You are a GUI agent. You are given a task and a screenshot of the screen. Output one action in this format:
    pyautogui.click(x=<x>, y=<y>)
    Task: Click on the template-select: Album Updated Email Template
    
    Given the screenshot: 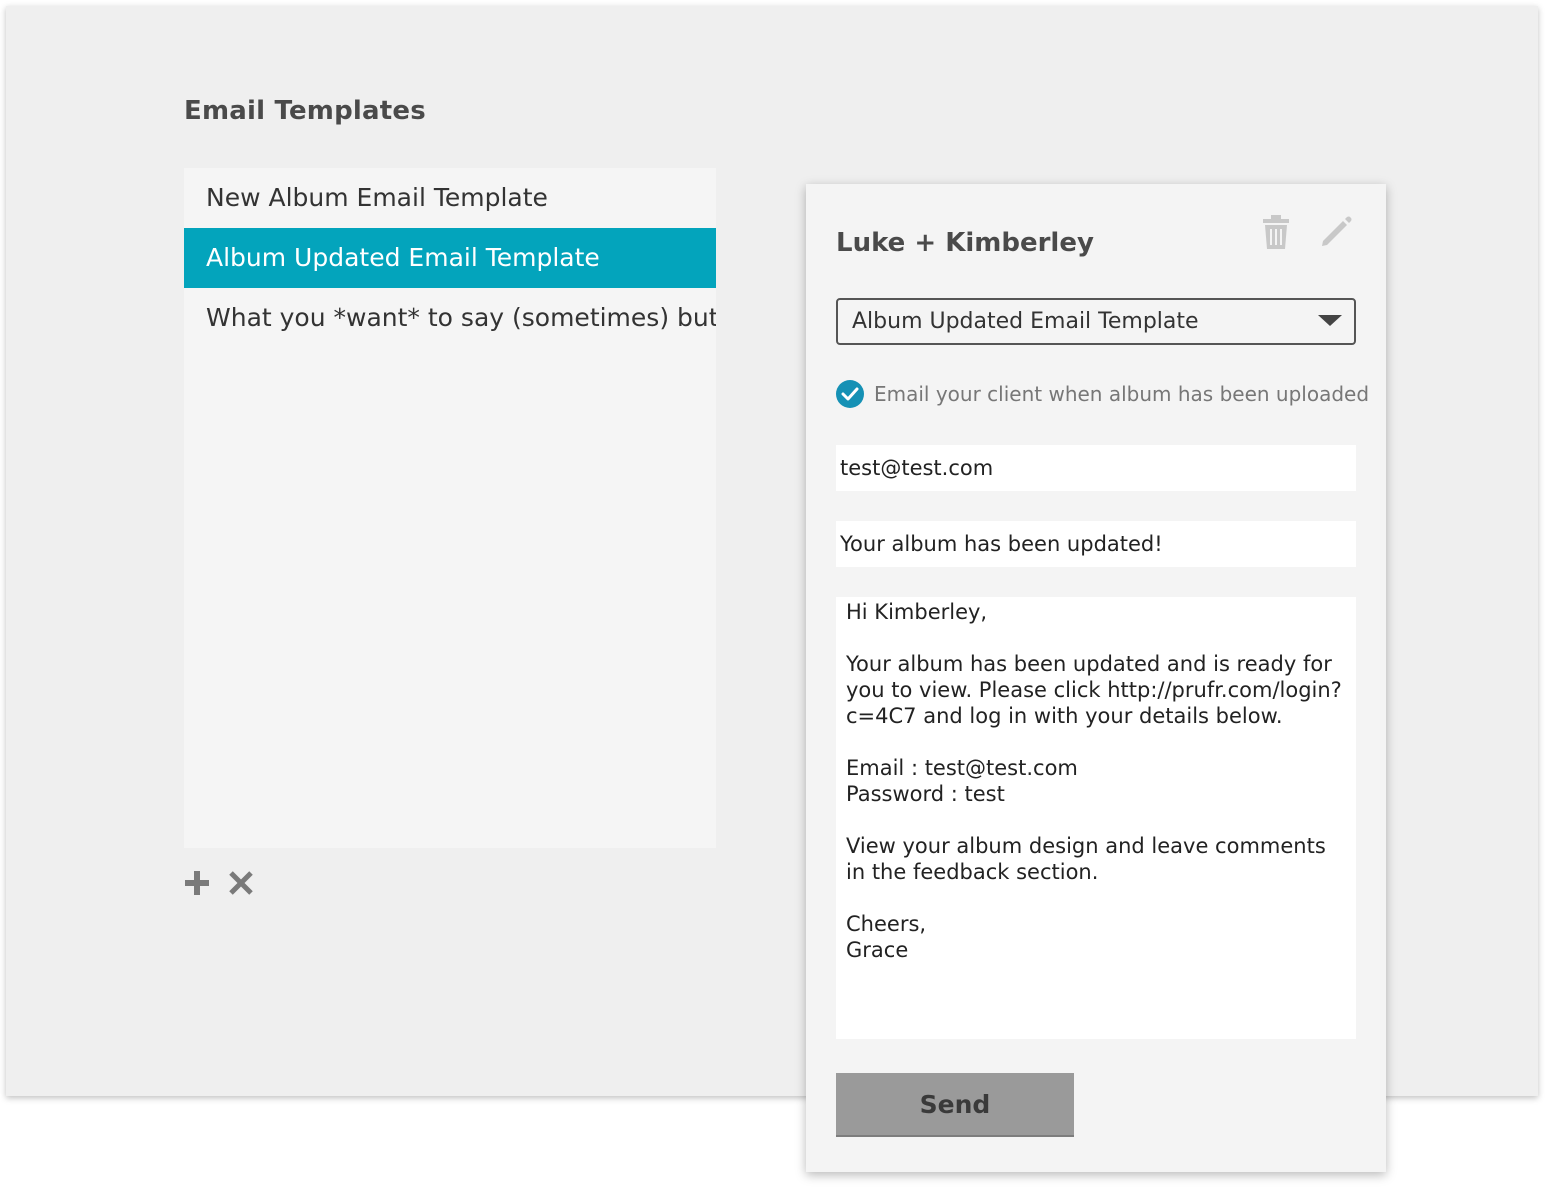 What is the action you would take?
    pyautogui.click(x=1096, y=321)
    